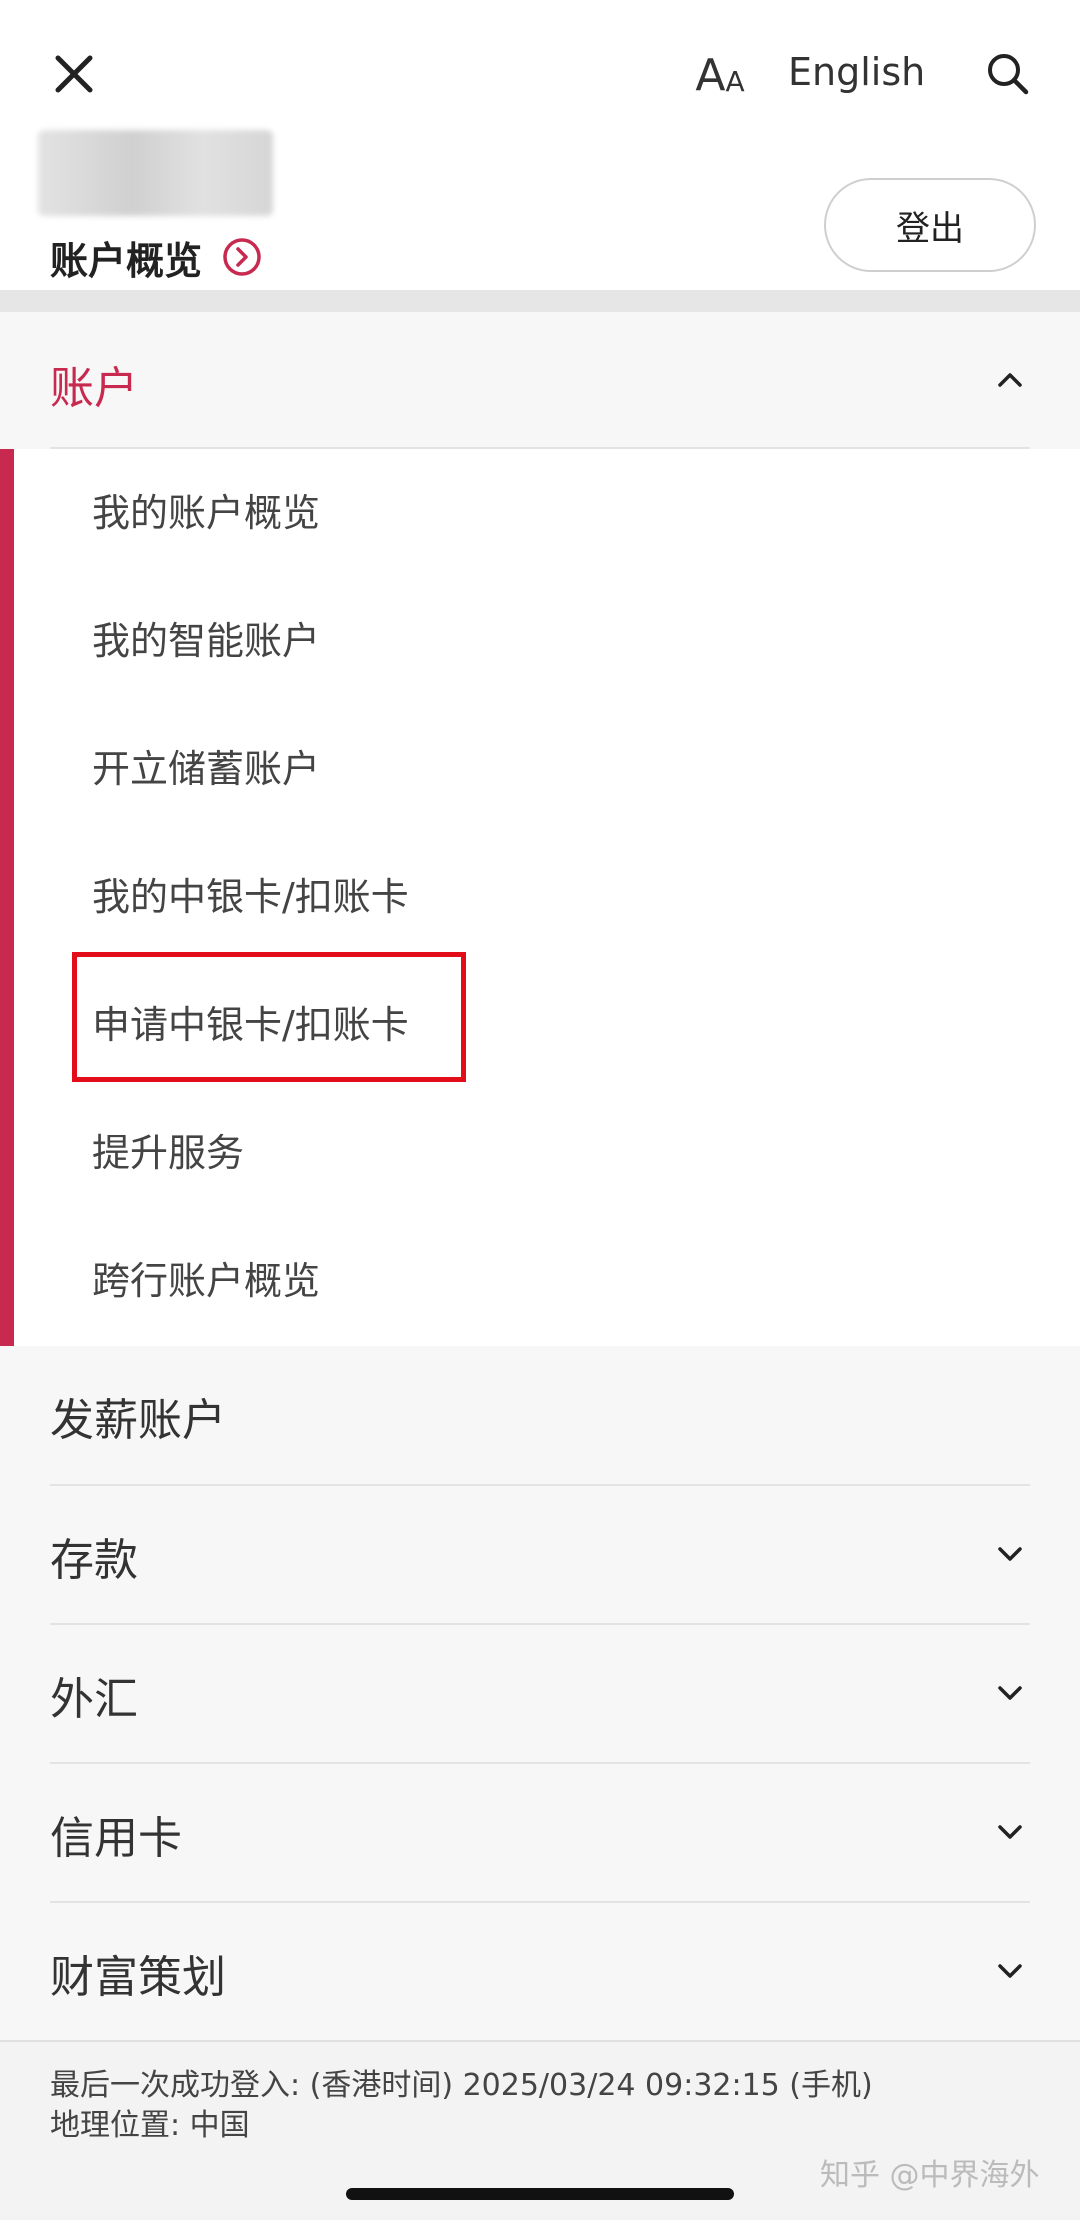  What do you see at coordinates (930, 225) in the screenshot?
I see `logout-button: 登出` at bounding box center [930, 225].